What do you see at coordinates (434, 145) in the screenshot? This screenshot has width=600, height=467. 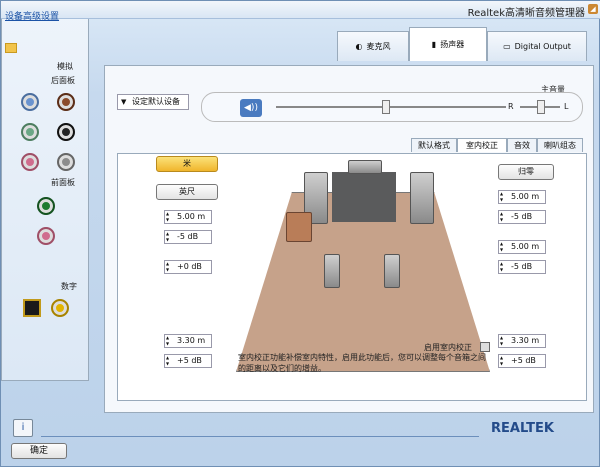 I see `subtab-default-format: 默认格式` at bounding box center [434, 145].